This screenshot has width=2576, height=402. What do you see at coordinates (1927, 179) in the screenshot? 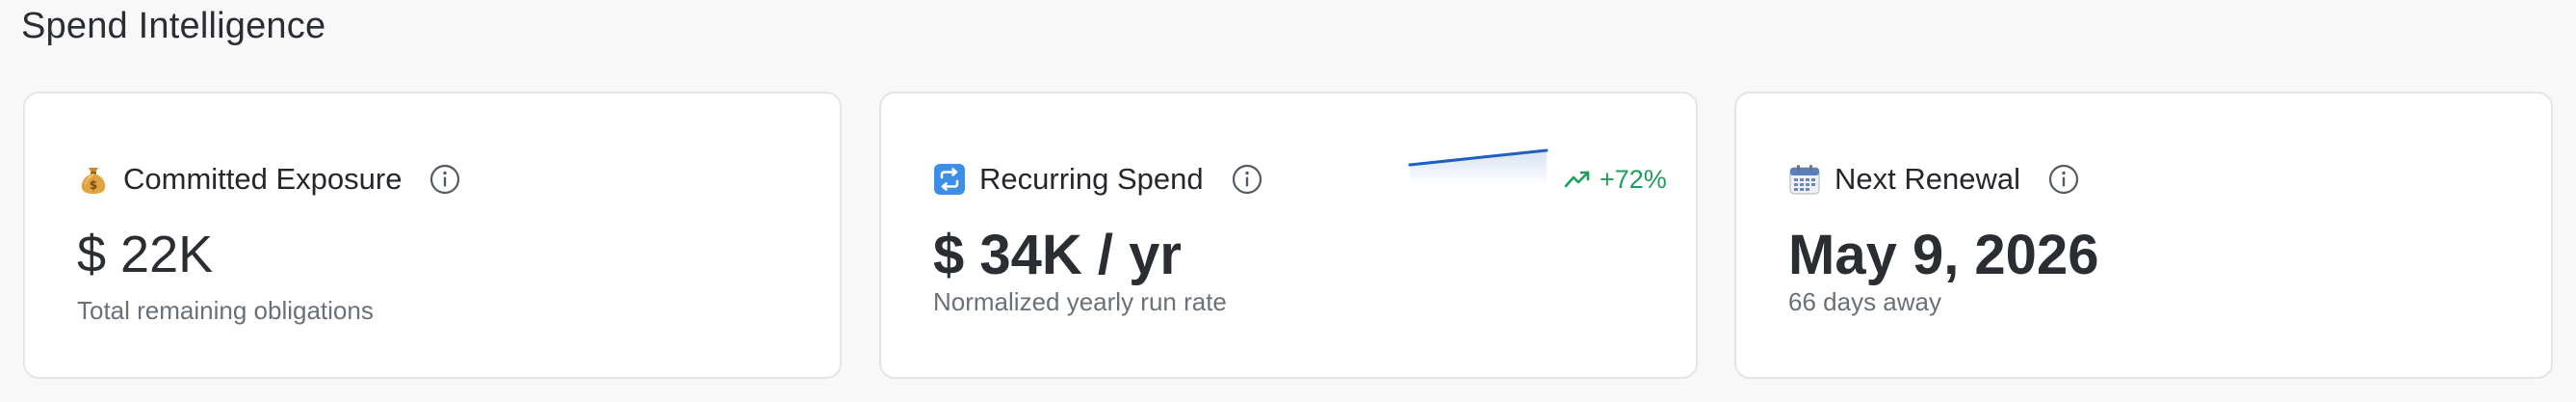
I see `card-label: Next Renewal` at bounding box center [1927, 179].